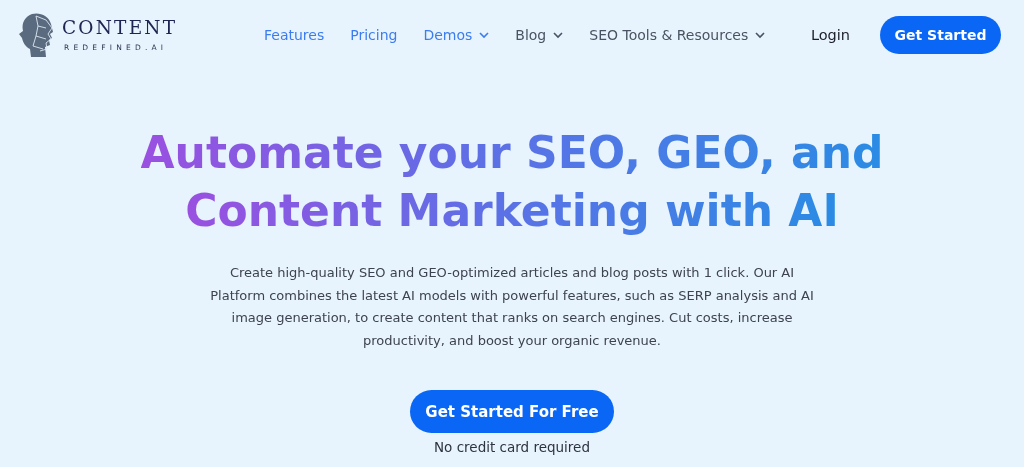 The height and width of the screenshot is (467, 1024). Describe the element at coordinates (512, 307) in the screenshot. I see `hero-description: Create high-quality SEO and GEO-optimized articles and blog posts with 1 click. Our AI Platform combines the latest AI models with powerful features, such as SERP analysis and AI image generation, to create content that ranks on search engines. Cut costs, increase productivity, and boost your organic revenue.` at that location.